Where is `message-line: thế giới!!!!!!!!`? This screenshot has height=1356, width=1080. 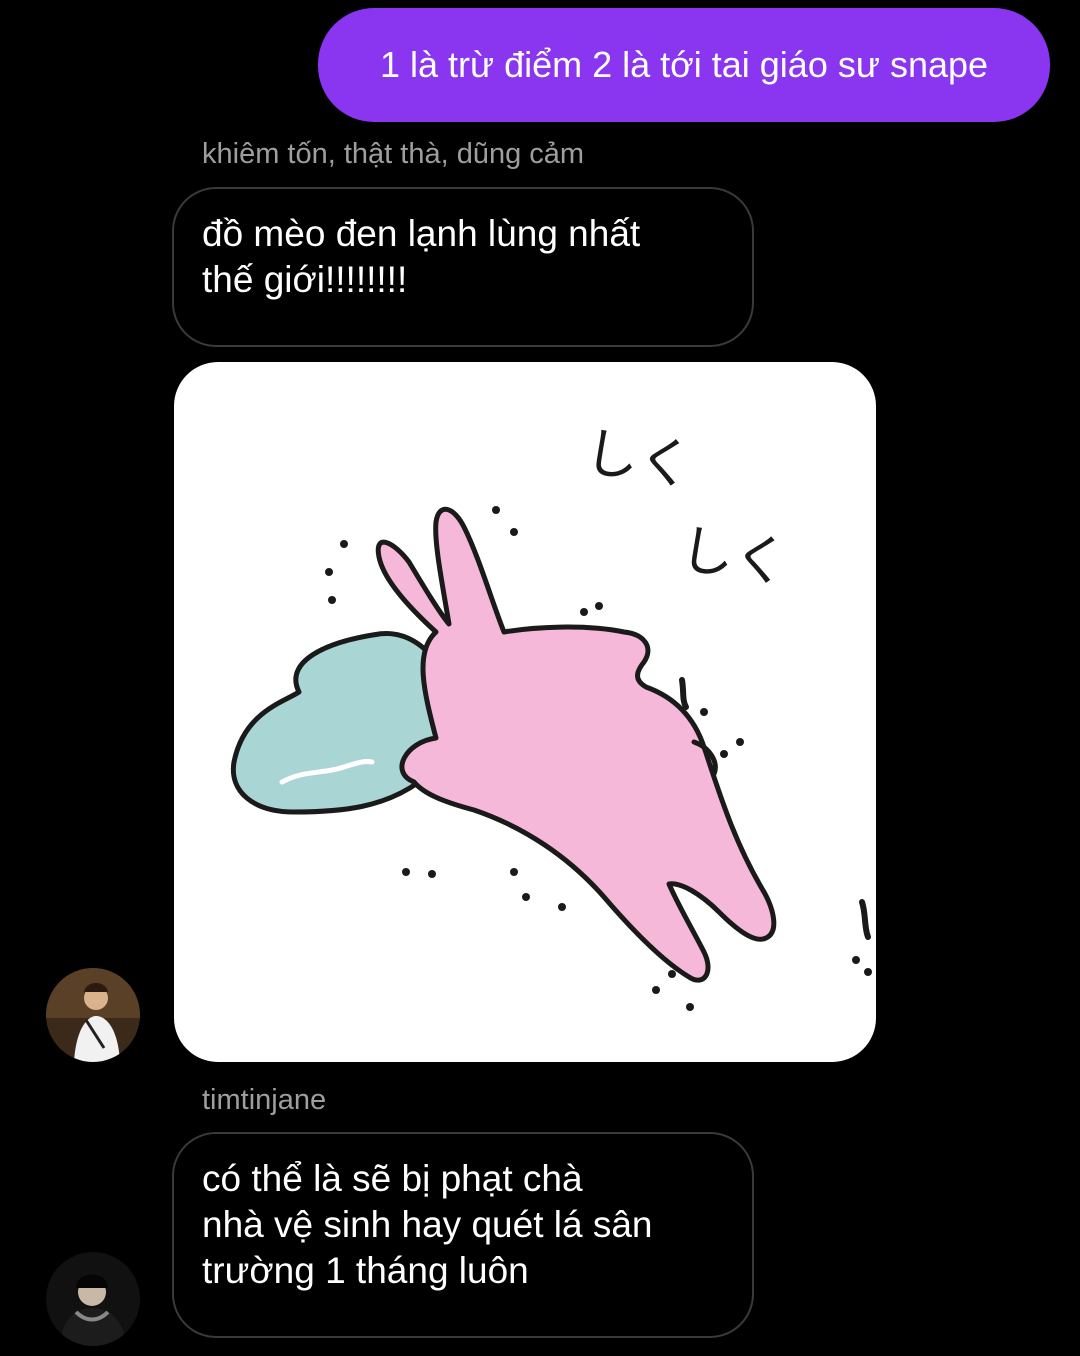 message-line: thế giới!!!!!!!! is located at coordinates (305, 279).